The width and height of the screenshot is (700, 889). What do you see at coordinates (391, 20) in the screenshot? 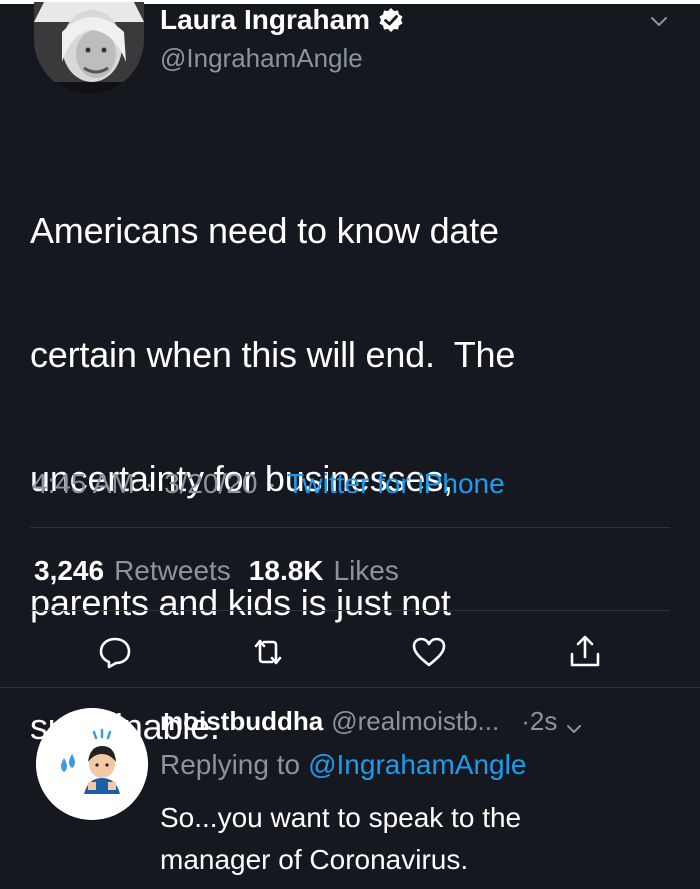
I see `verified-badge-icon` at bounding box center [391, 20].